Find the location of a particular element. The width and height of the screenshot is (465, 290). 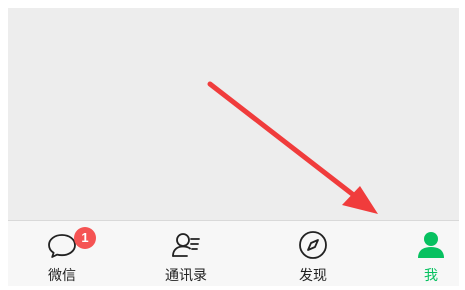

unread-badge: 1 is located at coordinates (85, 238).